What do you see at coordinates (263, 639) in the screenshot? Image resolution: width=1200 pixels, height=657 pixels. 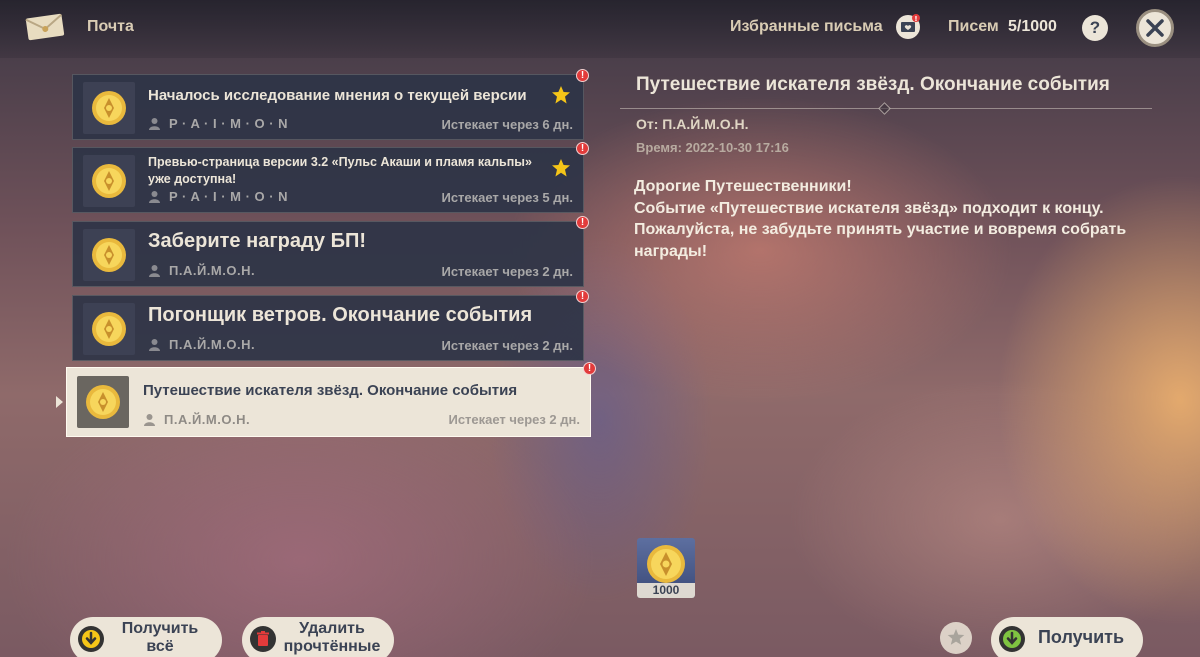 I see `trash-icon` at bounding box center [263, 639].